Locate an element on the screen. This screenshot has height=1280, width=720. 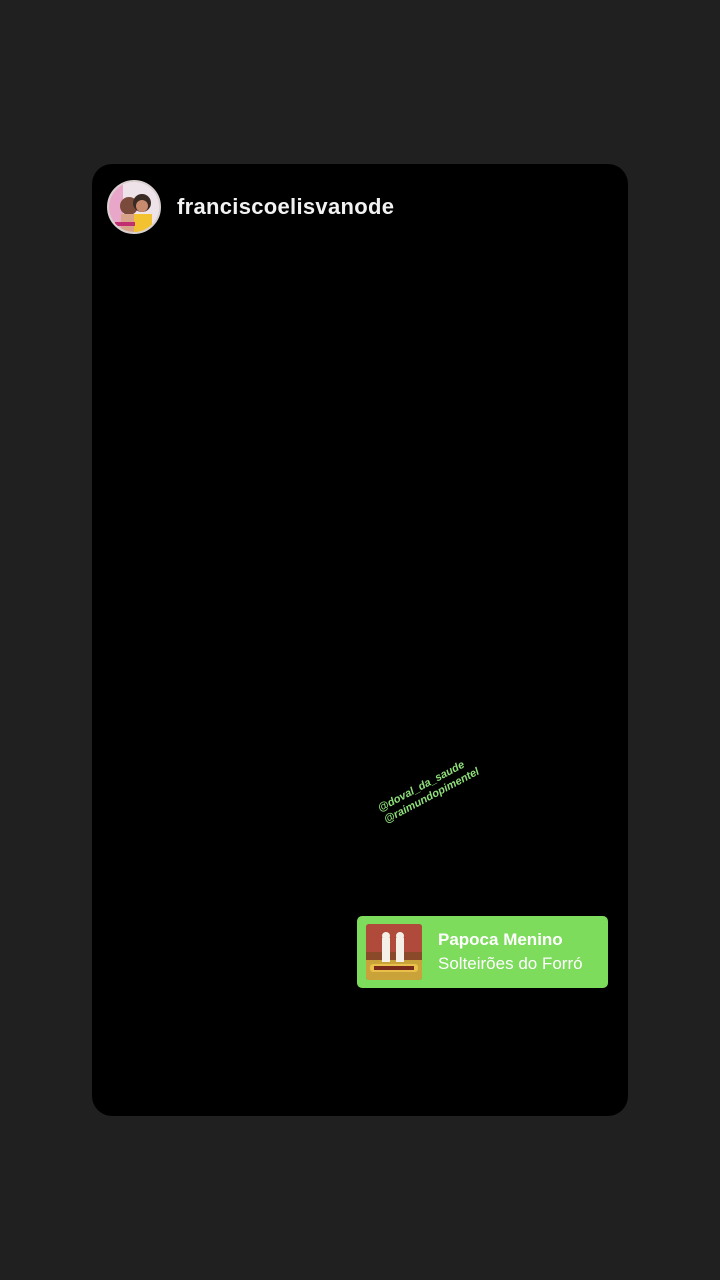
story-header: franciscoelisvanode is located at coordinates (250, 207).